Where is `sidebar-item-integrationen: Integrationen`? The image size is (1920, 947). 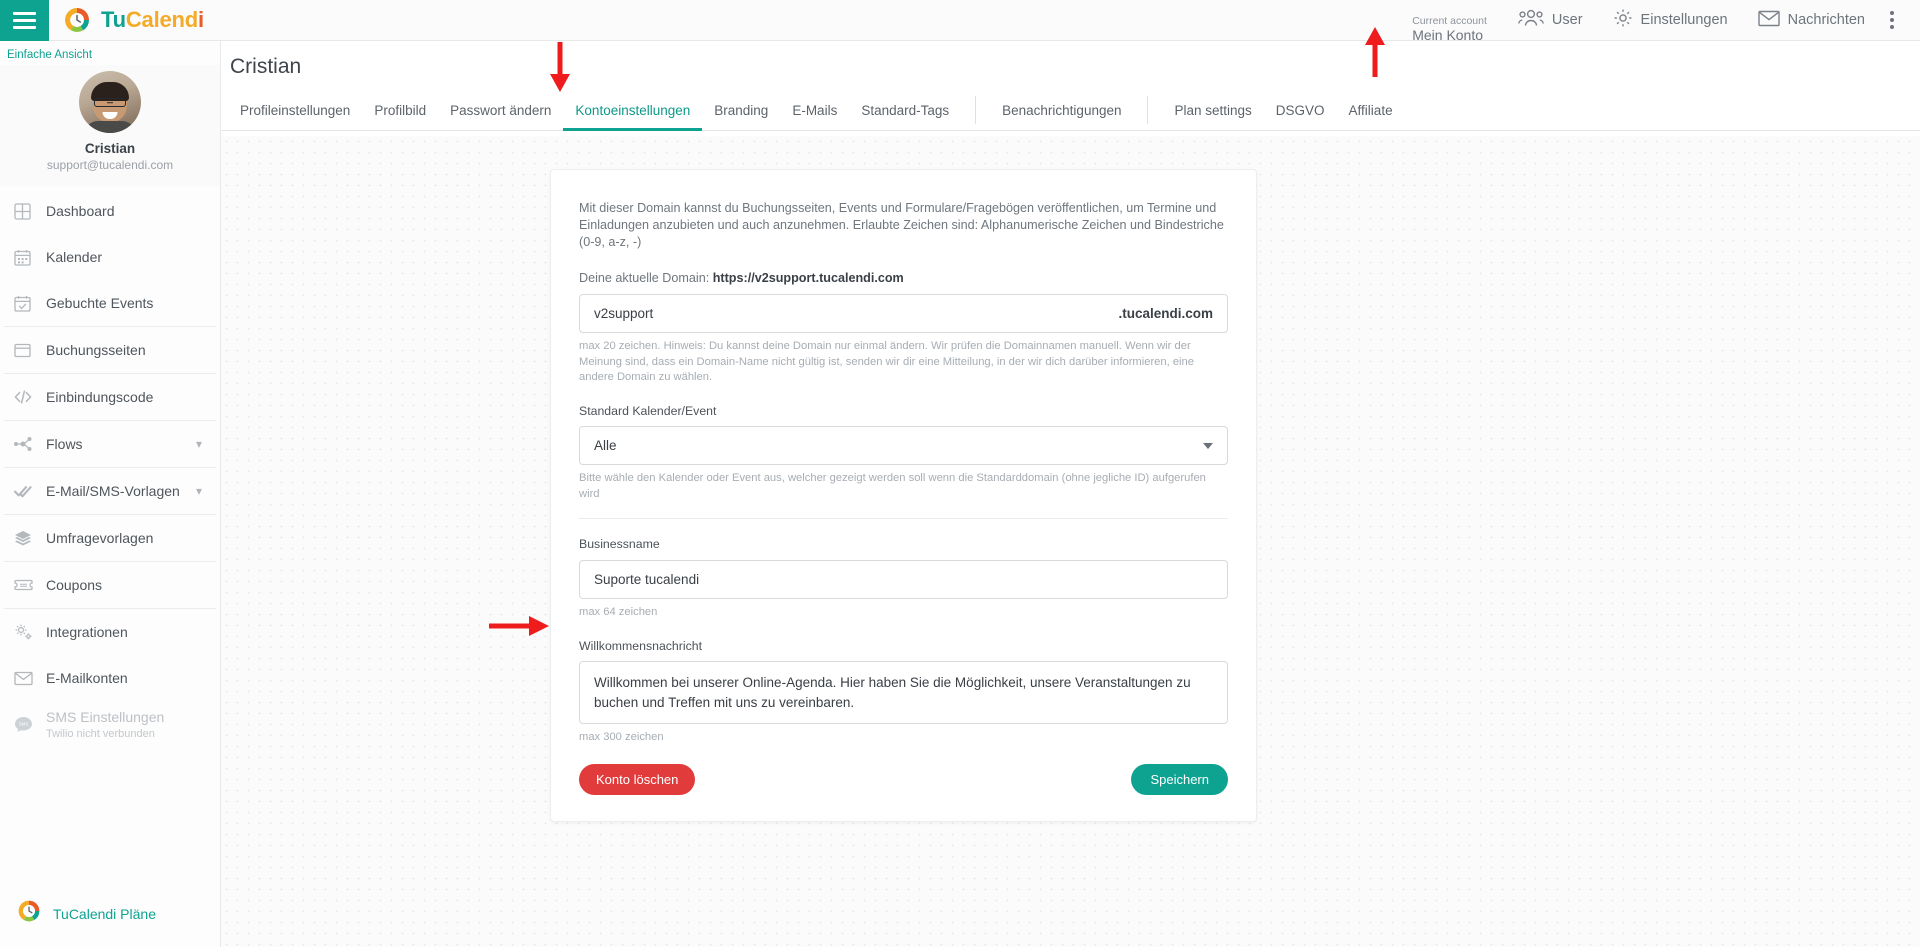 sidebar-item-integrationen: Integrationen is located at coordinates (110, 632).